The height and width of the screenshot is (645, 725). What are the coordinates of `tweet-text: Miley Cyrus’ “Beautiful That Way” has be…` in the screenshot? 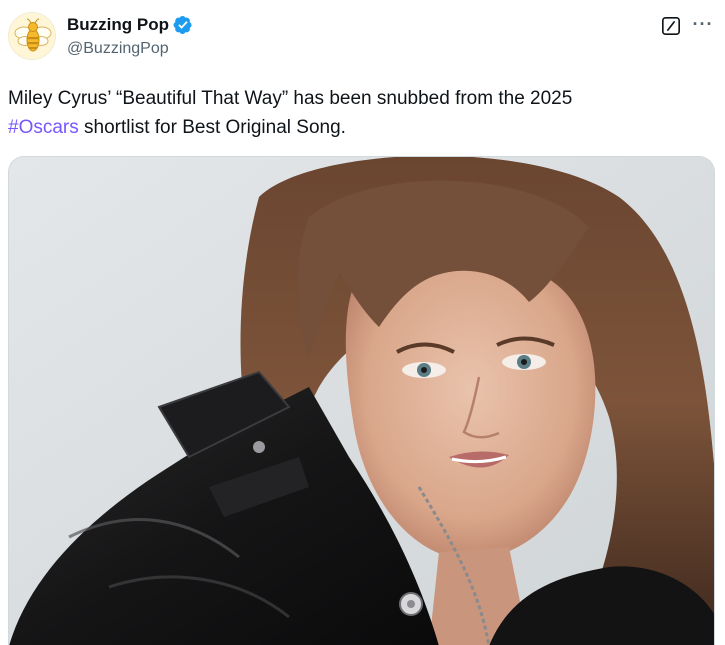 It's located at (358, 113).